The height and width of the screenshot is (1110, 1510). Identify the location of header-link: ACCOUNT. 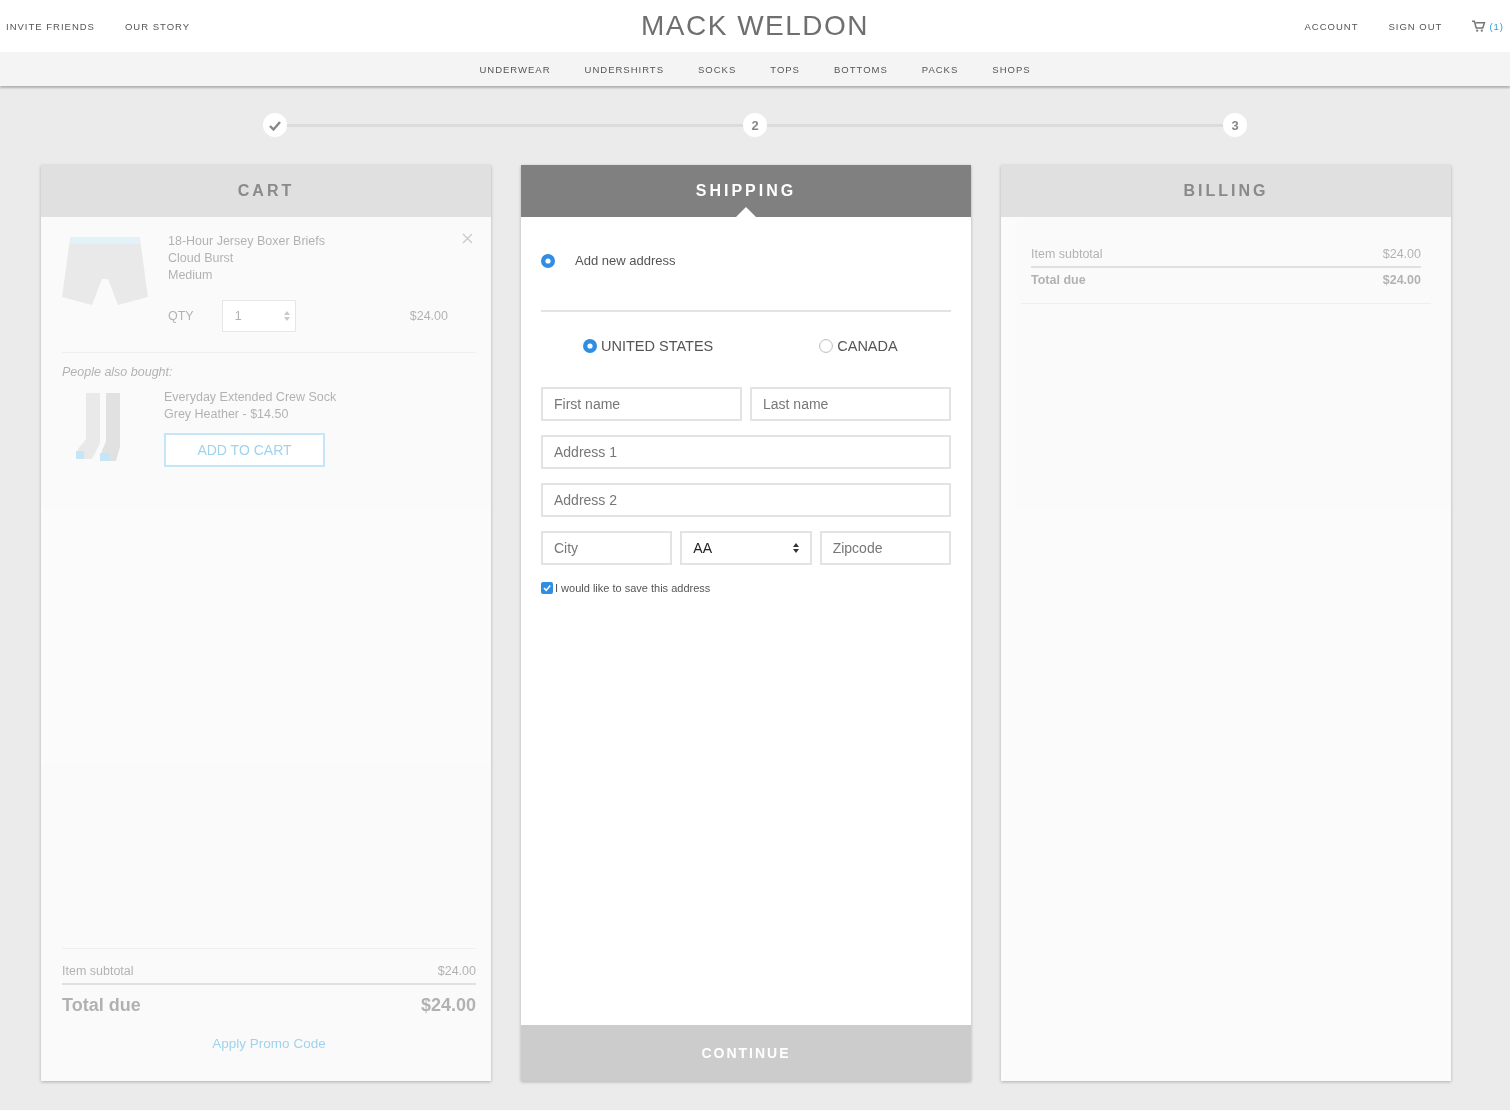
(1331, 26).